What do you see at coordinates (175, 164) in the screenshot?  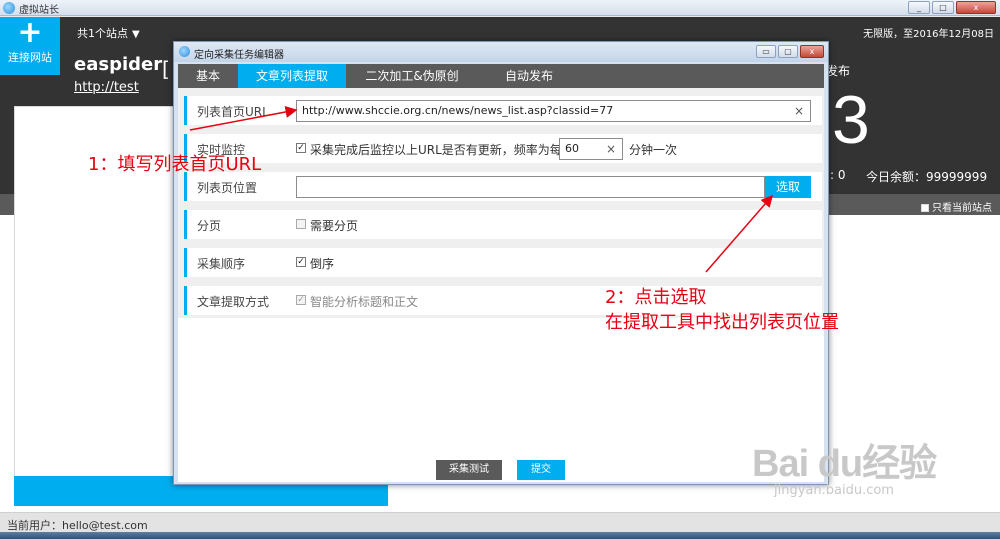 I see `annotation-step1: 1：填写列表首页URL` at bounding box center [175, 164].